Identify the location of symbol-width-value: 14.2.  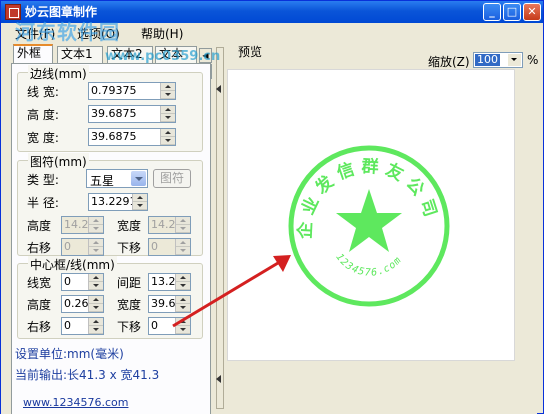
(163, 224).